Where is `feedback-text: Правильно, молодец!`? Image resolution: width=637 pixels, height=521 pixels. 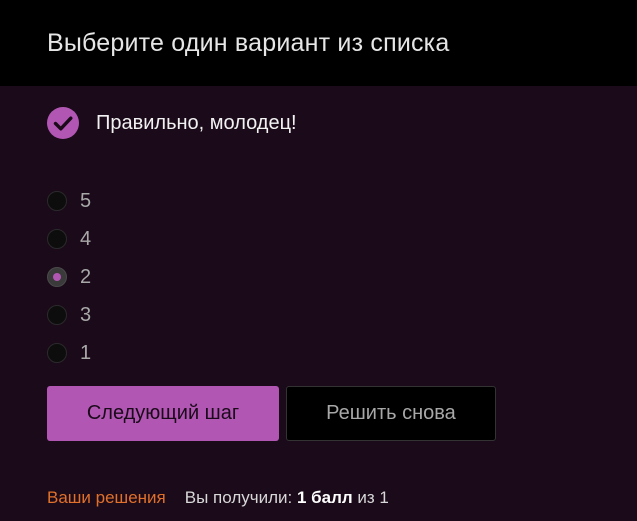 feedback-text: Правильно, молодец! is located at coordinates (196, 122).